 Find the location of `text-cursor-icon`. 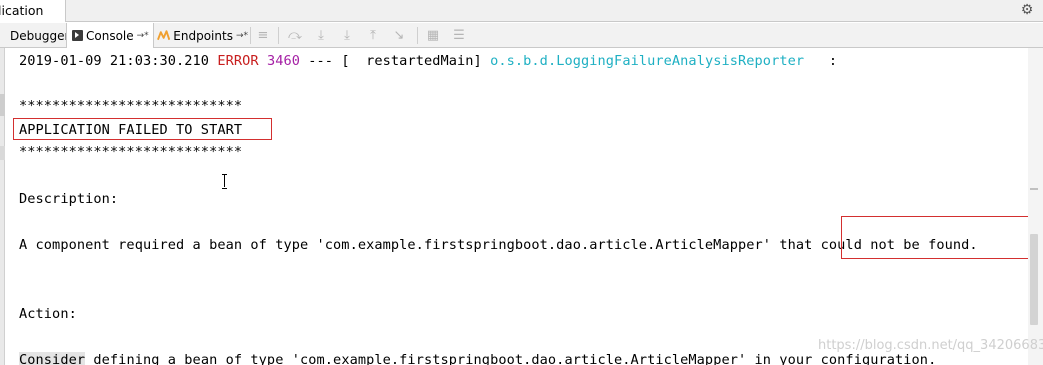

text-cursor-icon is located at coordinates (224, 181).